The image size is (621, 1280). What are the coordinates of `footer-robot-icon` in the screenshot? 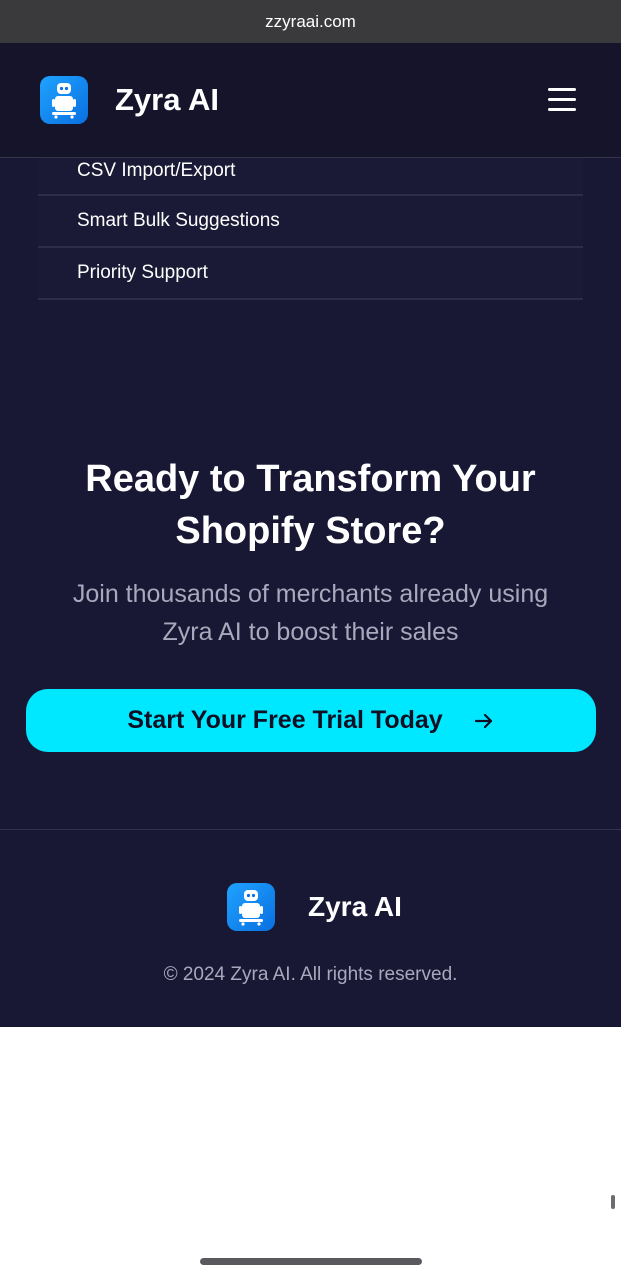 It's located at (251, 907).